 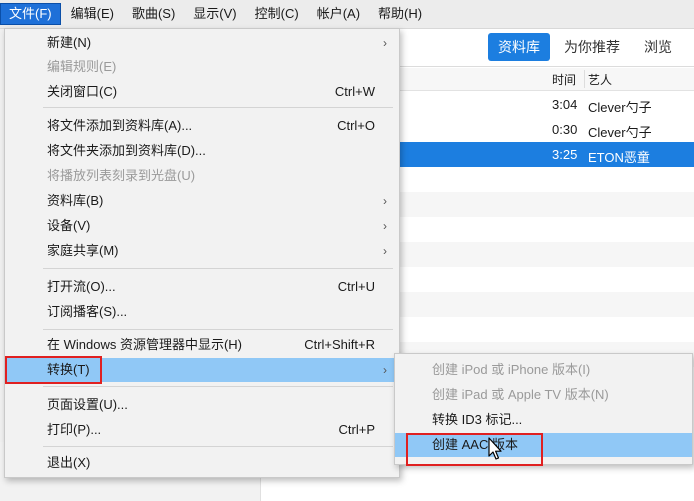 I want to click on menu-item-open-stream: 打开流(O)... Ctrl+U, so click(x=202, y=287).